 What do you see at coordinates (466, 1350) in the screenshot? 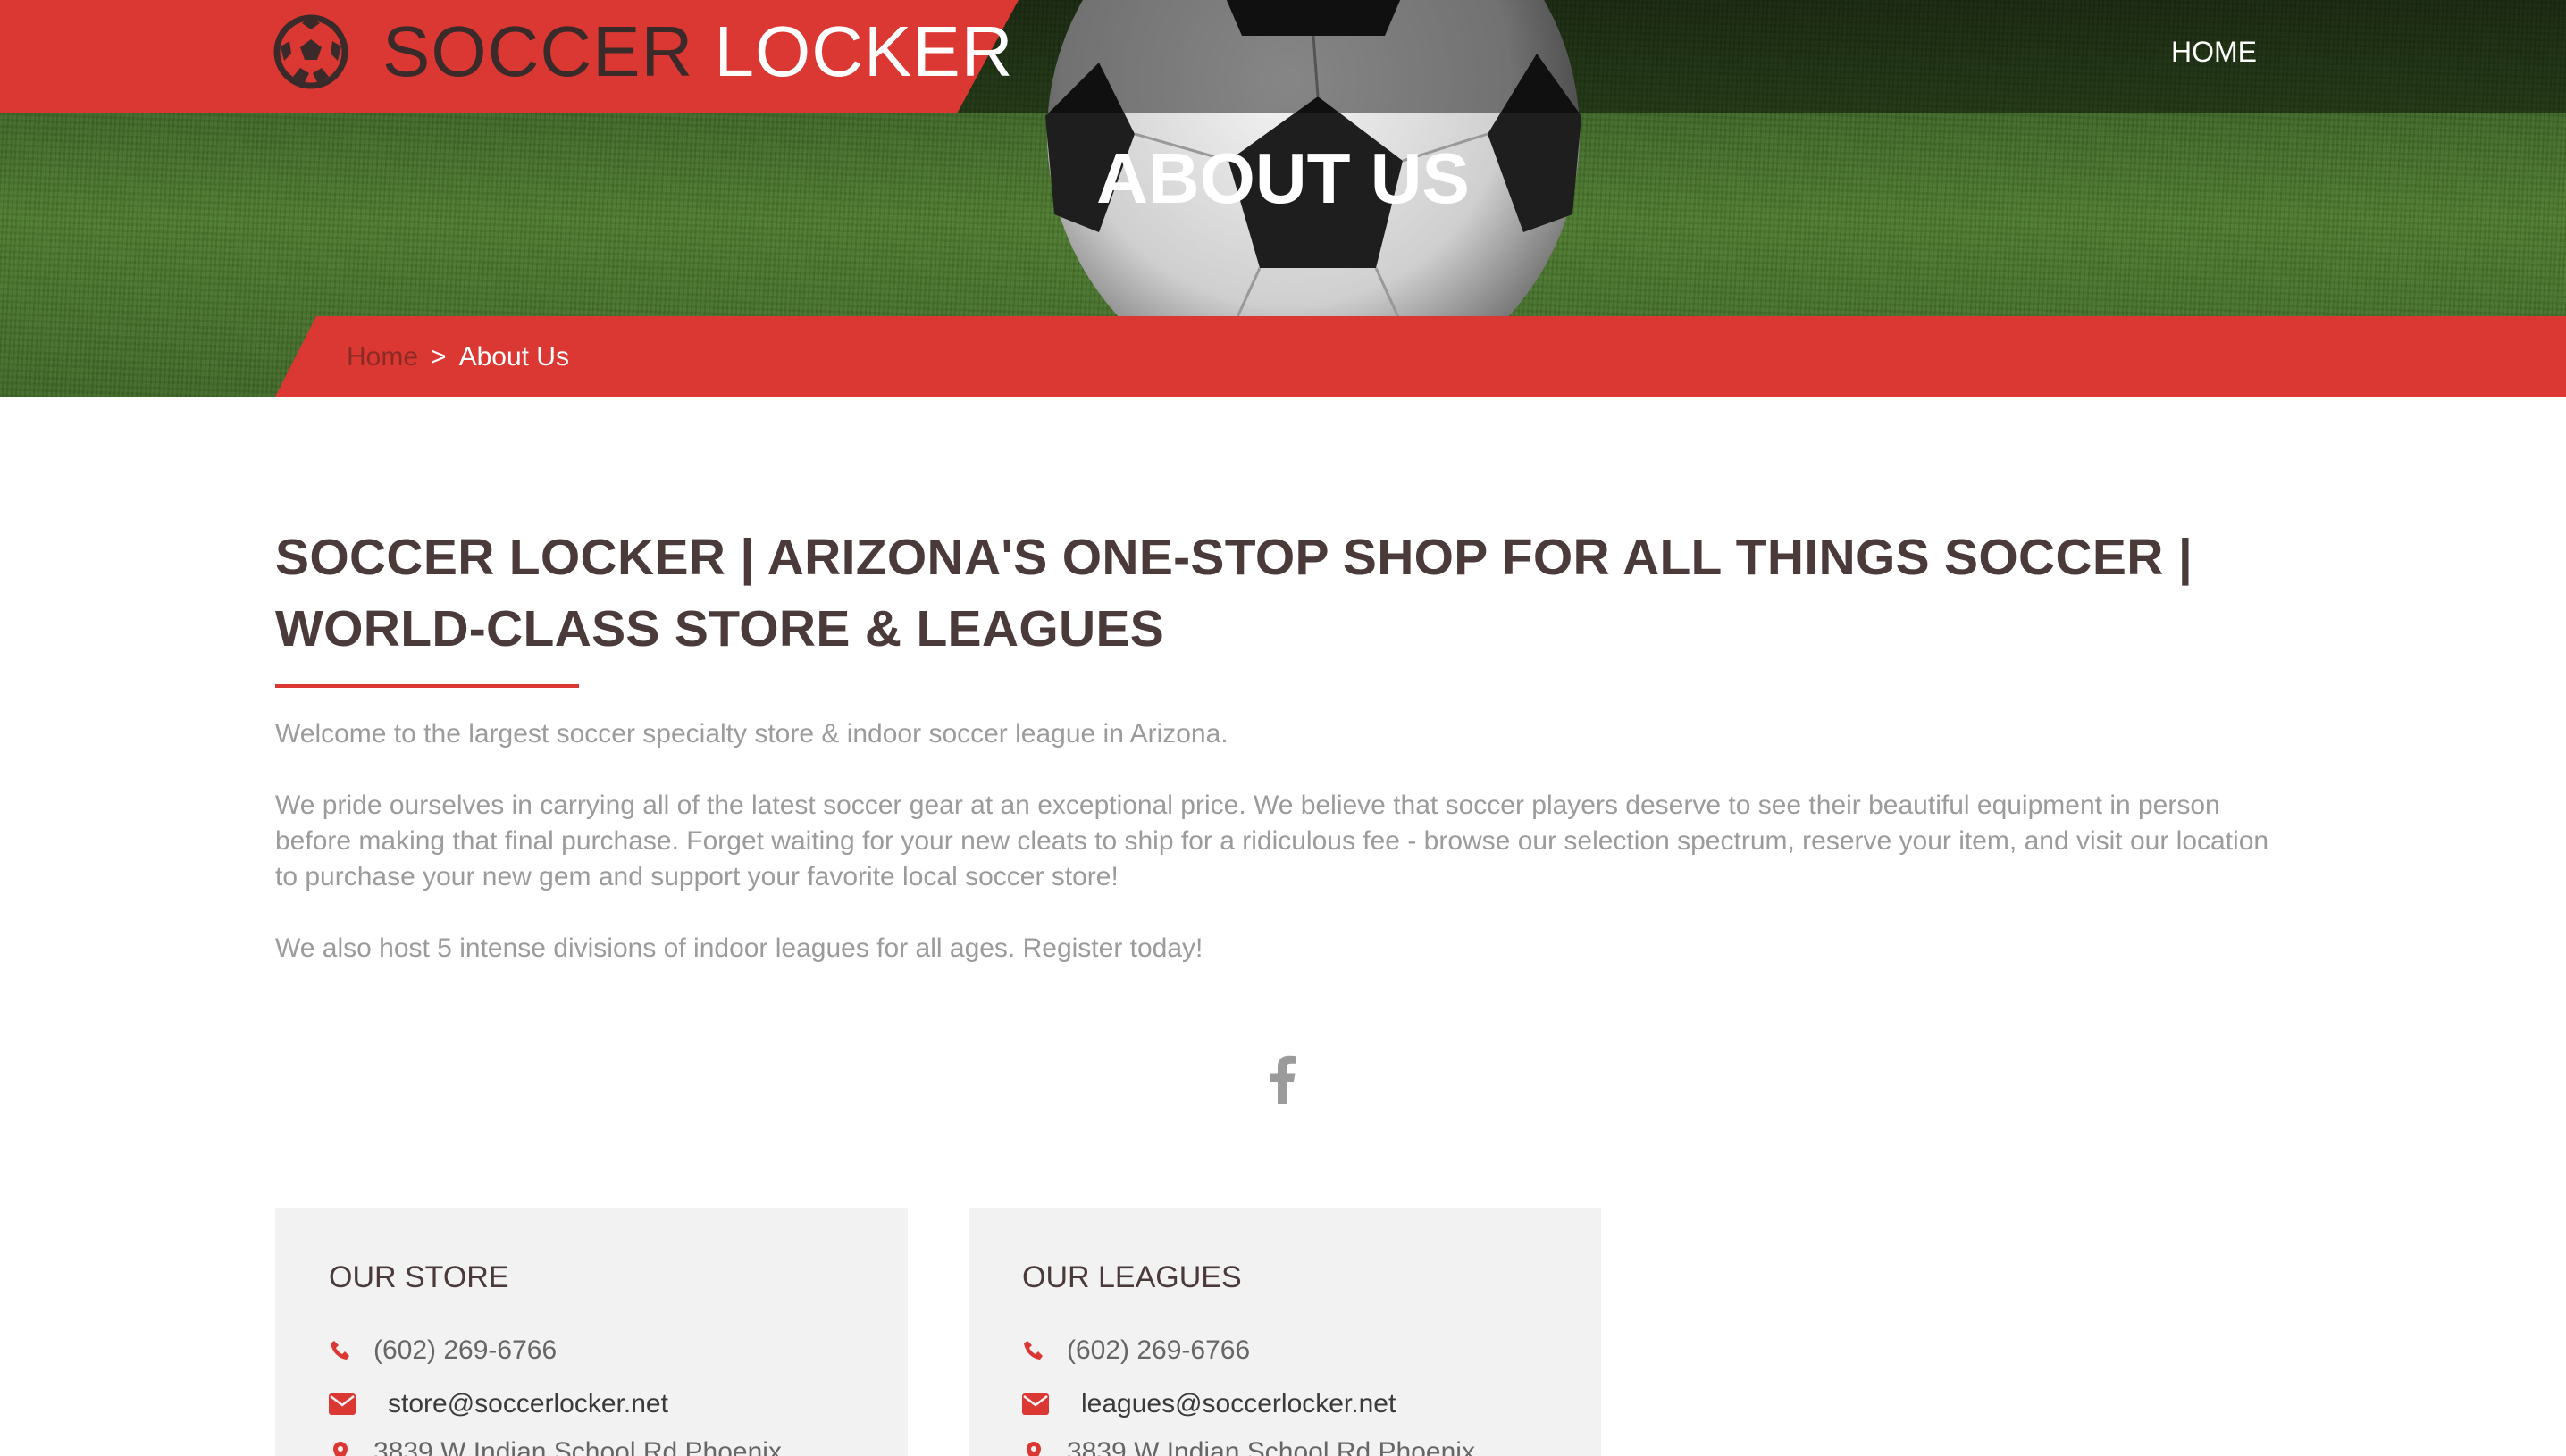
I see `store-phone: (602) 269-6766` at bounding box center [466, 1350].